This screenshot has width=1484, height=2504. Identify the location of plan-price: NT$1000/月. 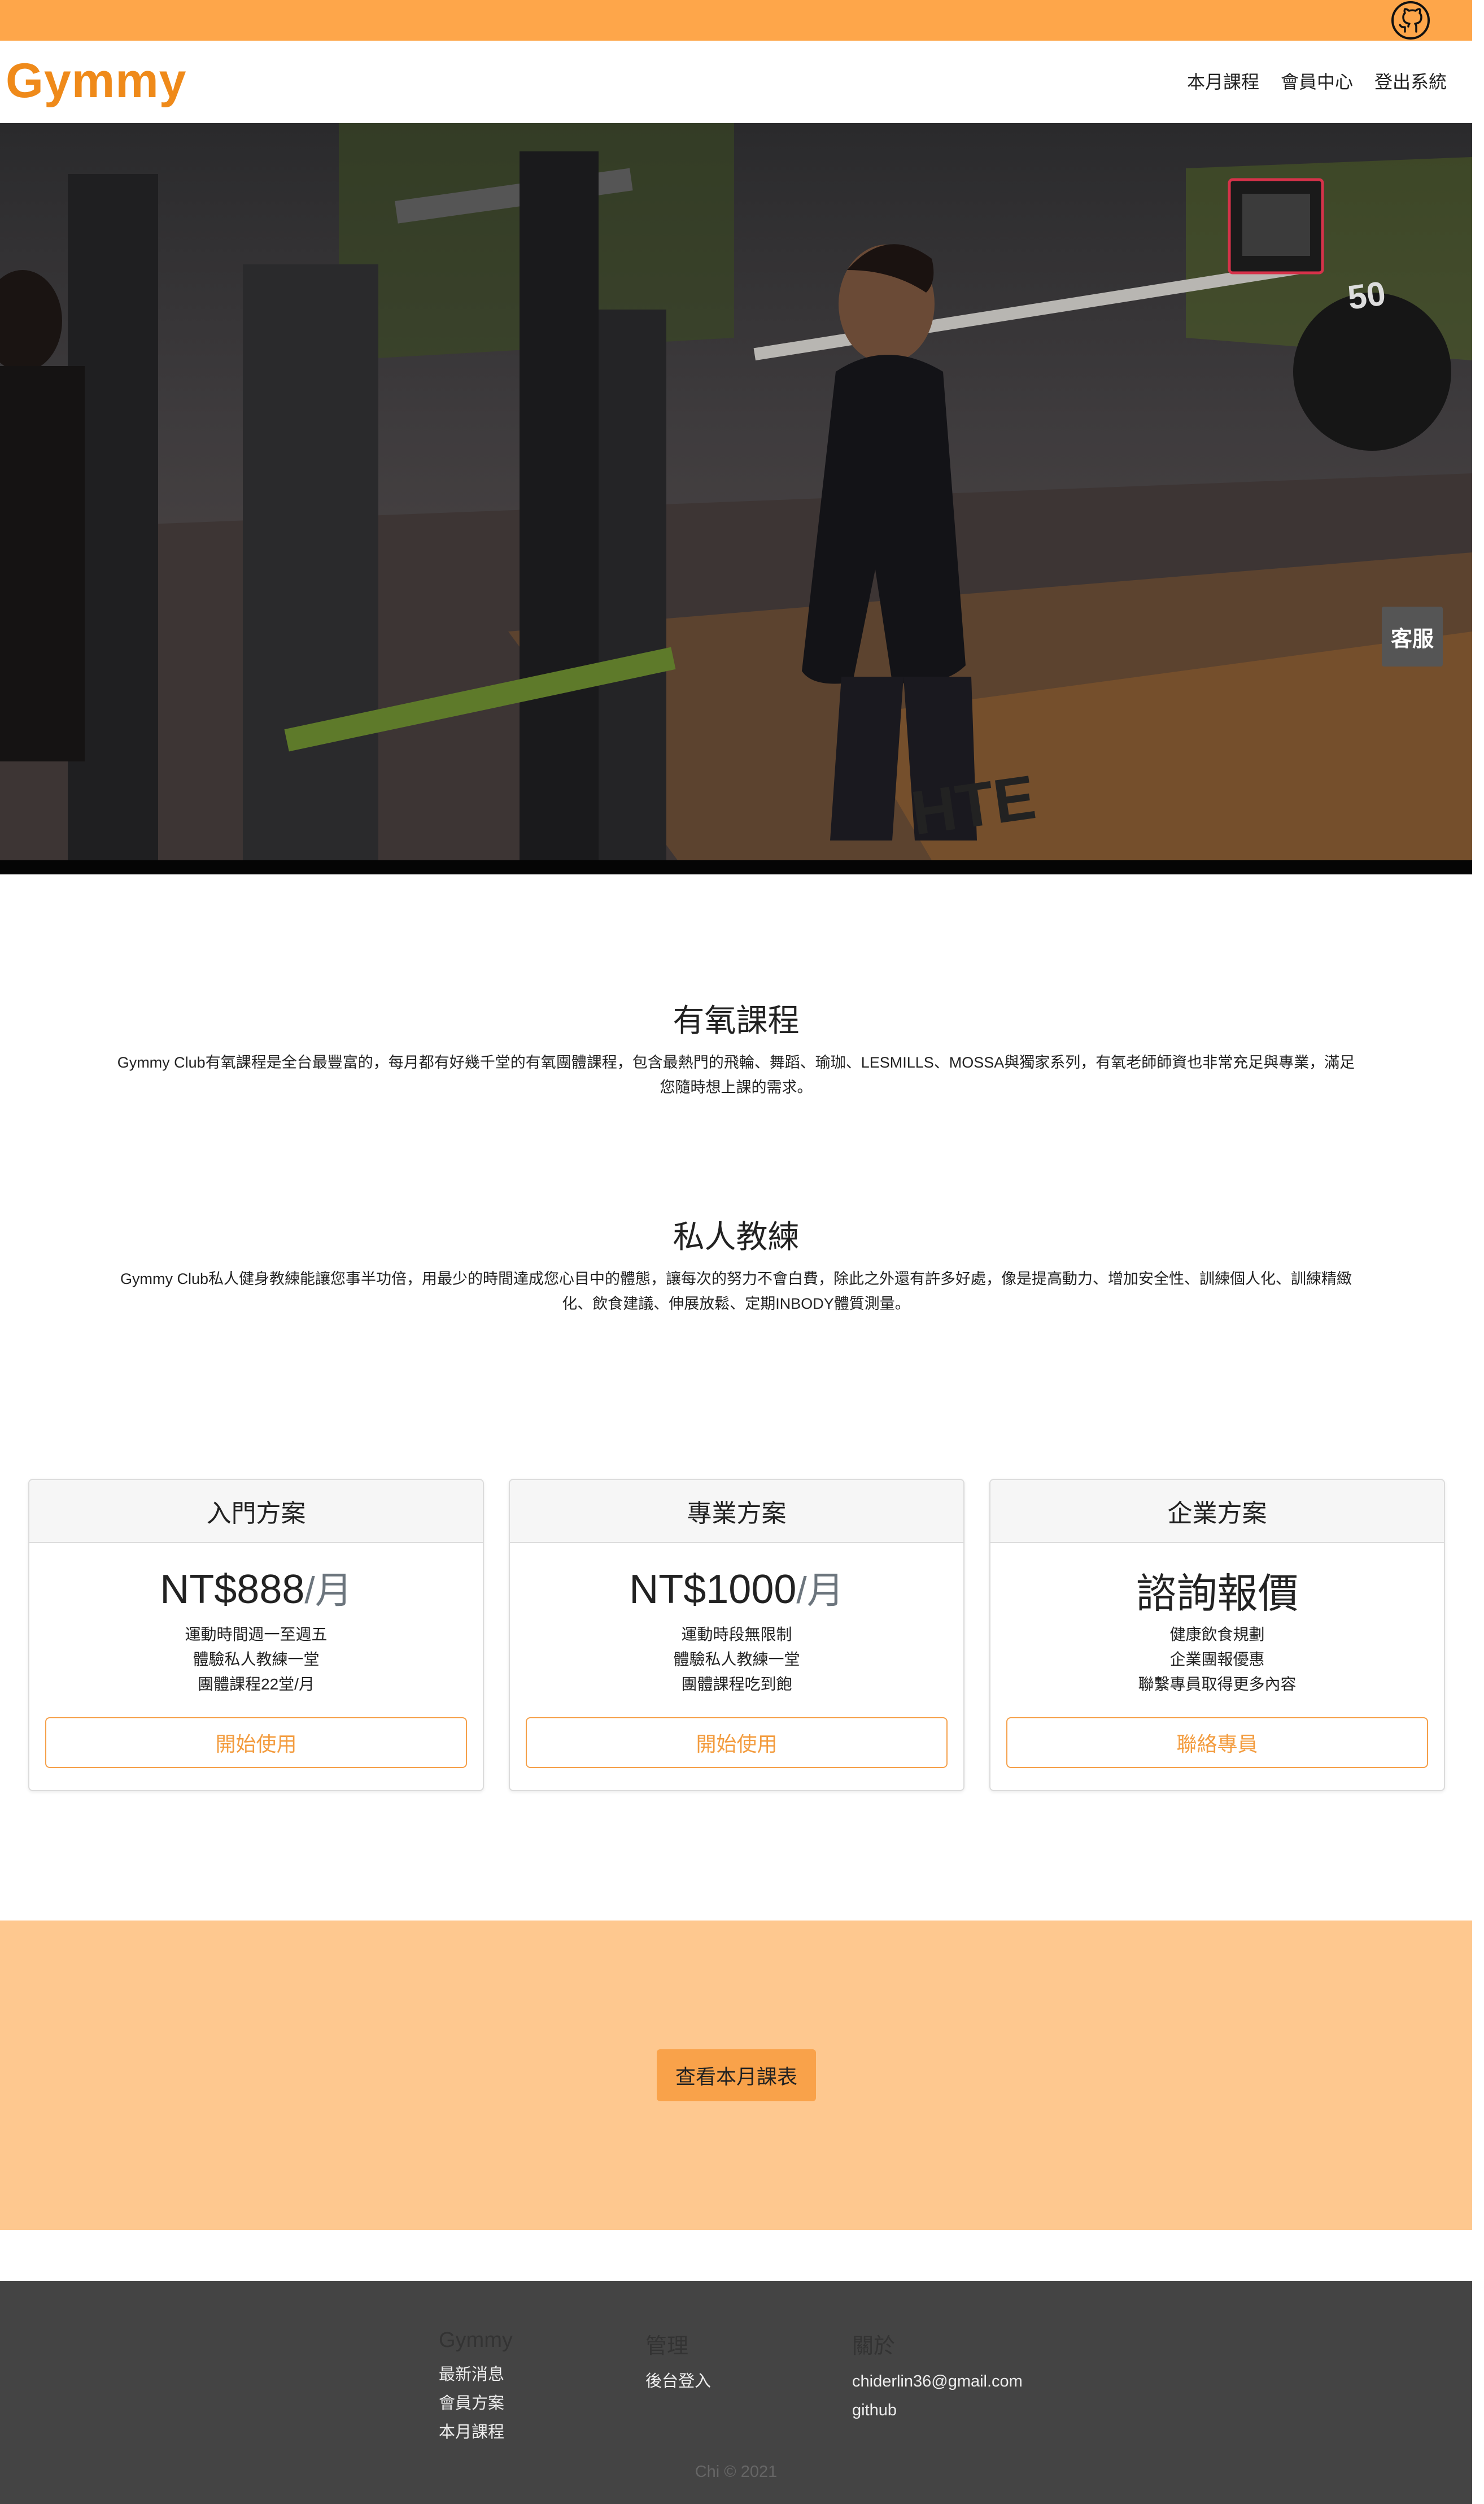
(736, 1587).